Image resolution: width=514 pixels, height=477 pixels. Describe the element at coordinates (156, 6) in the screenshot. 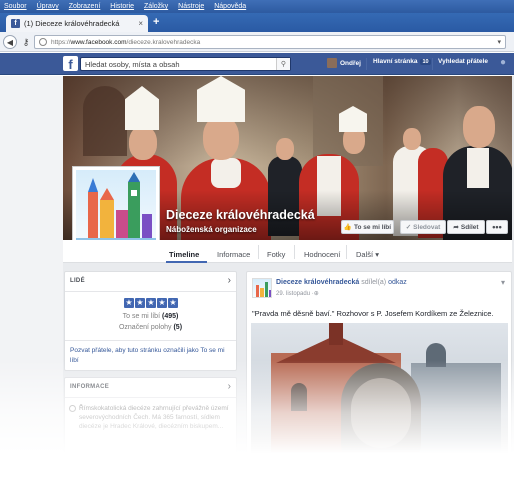

I see `menu-zalozky: Záložky` at that location.